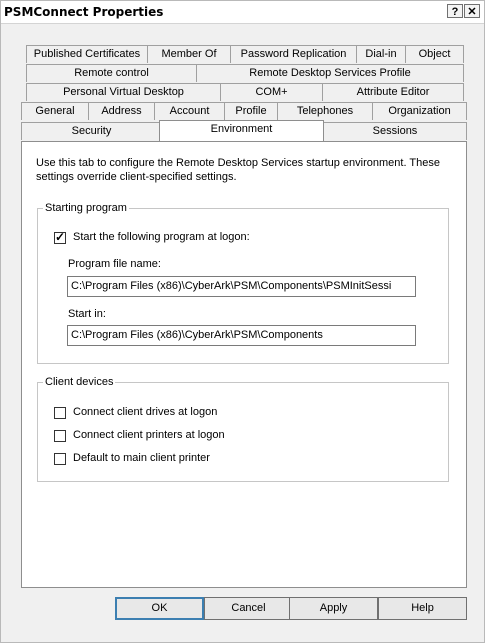 The width and height of the screenshot is (485, 643). What do you see at coordinates (330, 73) in the screenshot?
I see `tab-remote-desktop-services-profile: Remote Desktop Services Profile` at bounding box center [330, 73].